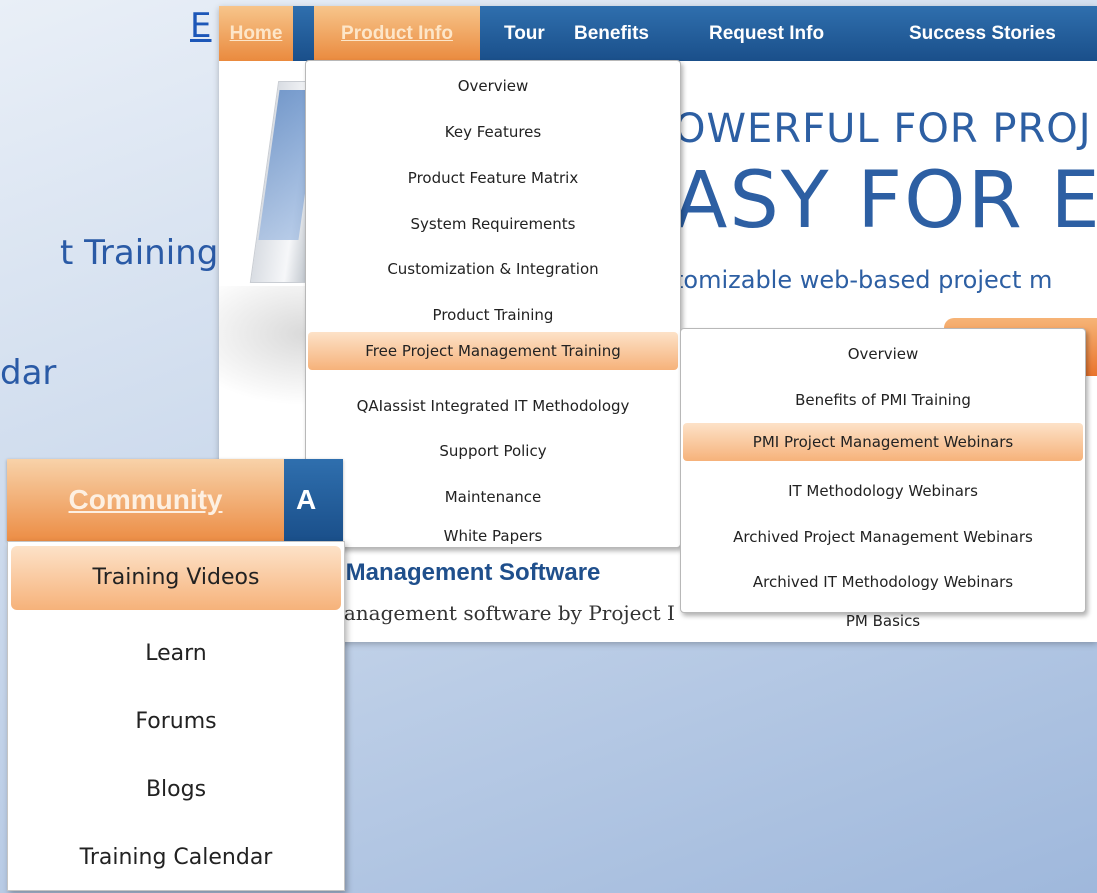  I want to click on menu-item-white-papers: White Papers, so click(493, 536).